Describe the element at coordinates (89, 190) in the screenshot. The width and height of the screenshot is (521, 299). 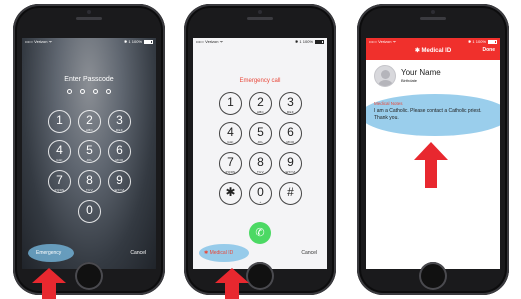
I see `key-letters: TUV` at that location.